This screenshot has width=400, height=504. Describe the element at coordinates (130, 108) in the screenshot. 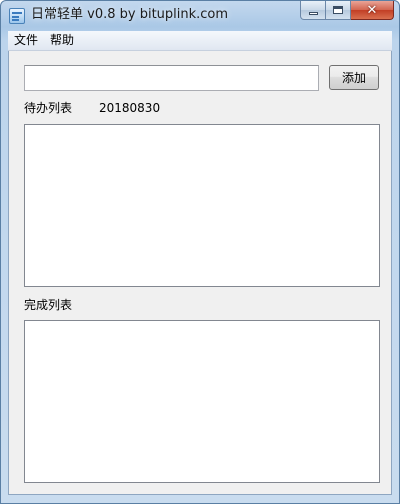

I see `todo-date: 20180830` at that location.